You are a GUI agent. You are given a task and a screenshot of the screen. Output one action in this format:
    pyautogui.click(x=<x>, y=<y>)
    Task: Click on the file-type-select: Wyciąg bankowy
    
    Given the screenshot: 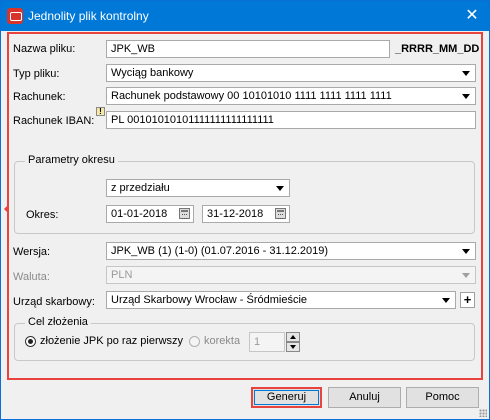 What is the action you would take?
    pyautogui.click(x=291, y=73)
    